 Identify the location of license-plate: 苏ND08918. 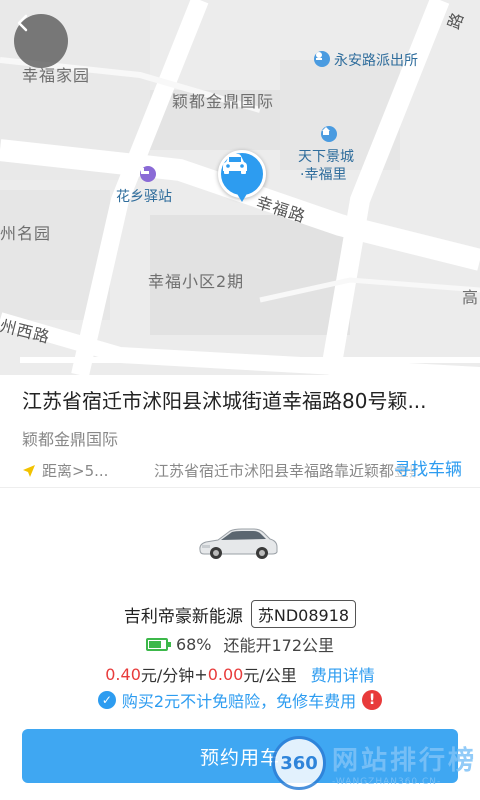
(303, 614).